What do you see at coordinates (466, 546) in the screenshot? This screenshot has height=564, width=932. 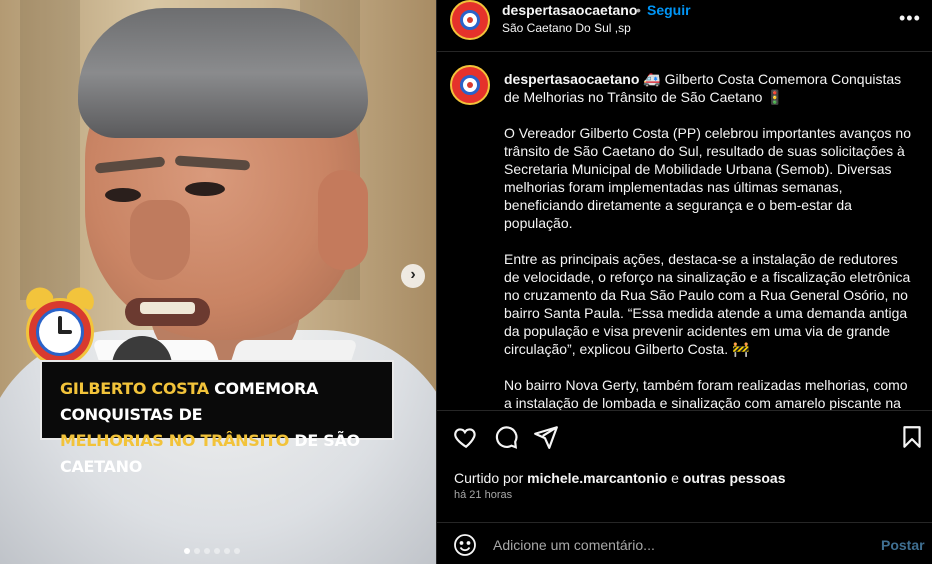 I see `emoji-icon` at bounding box center [466, 546].